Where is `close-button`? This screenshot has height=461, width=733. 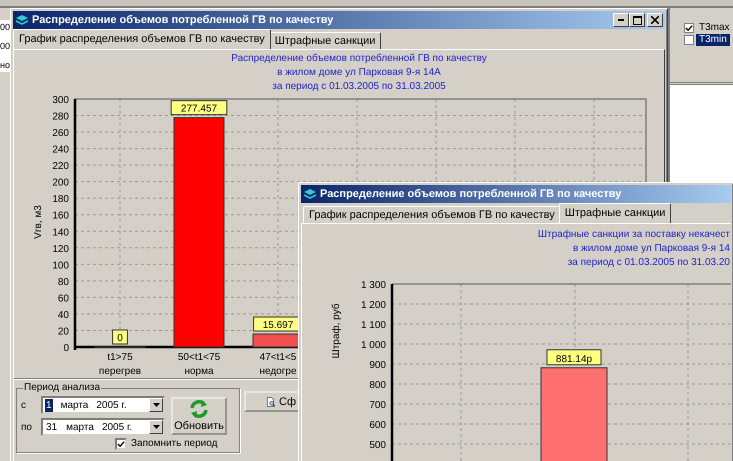
close-button is located at coordinates (655, 20).